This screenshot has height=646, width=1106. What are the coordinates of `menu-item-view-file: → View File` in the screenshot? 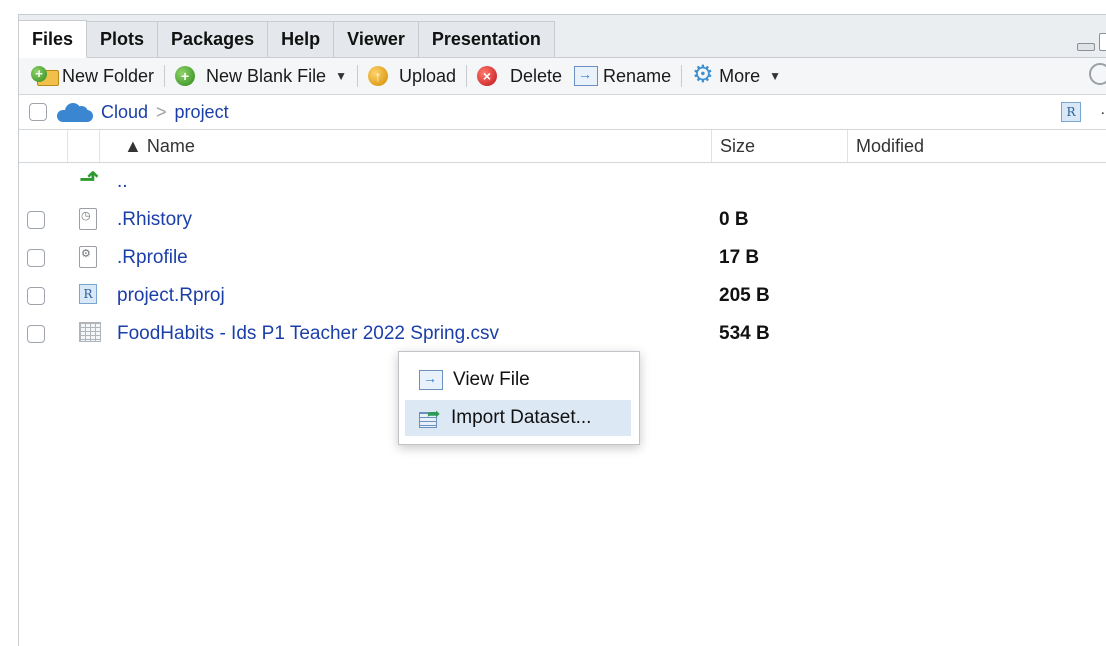 It's located at (518, 380).